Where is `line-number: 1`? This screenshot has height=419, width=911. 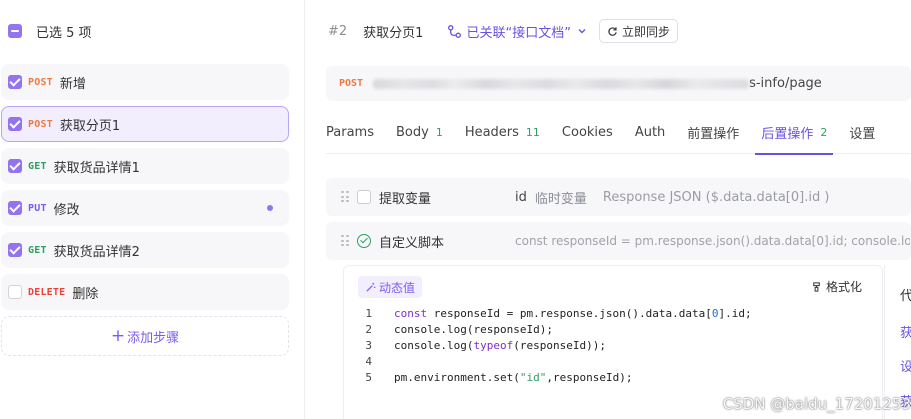
line-number: 1 is located at coordinates (368, 313).